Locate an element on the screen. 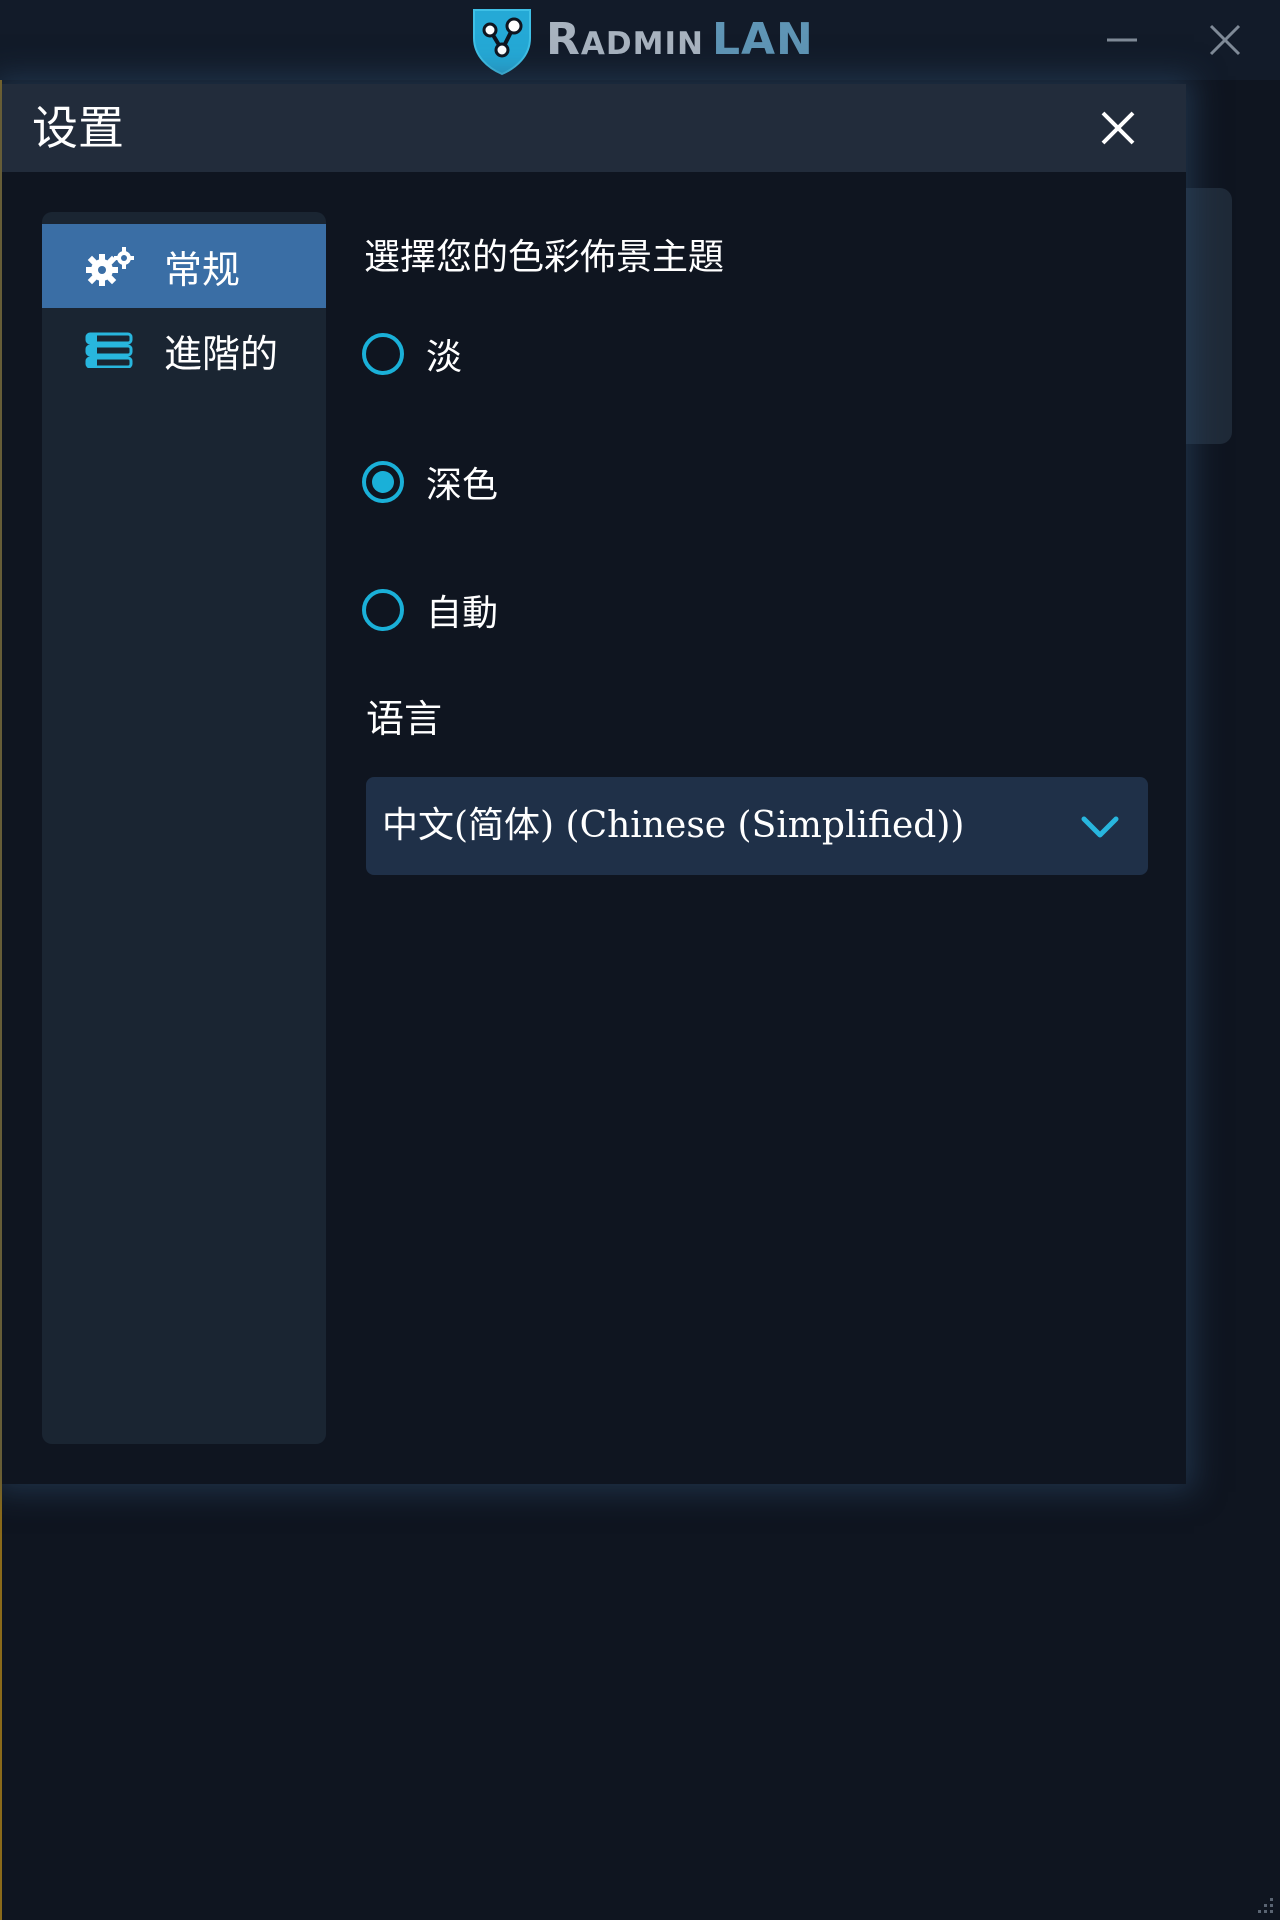  theme-option-dark: 深色 is located at coordinates (430, 482).